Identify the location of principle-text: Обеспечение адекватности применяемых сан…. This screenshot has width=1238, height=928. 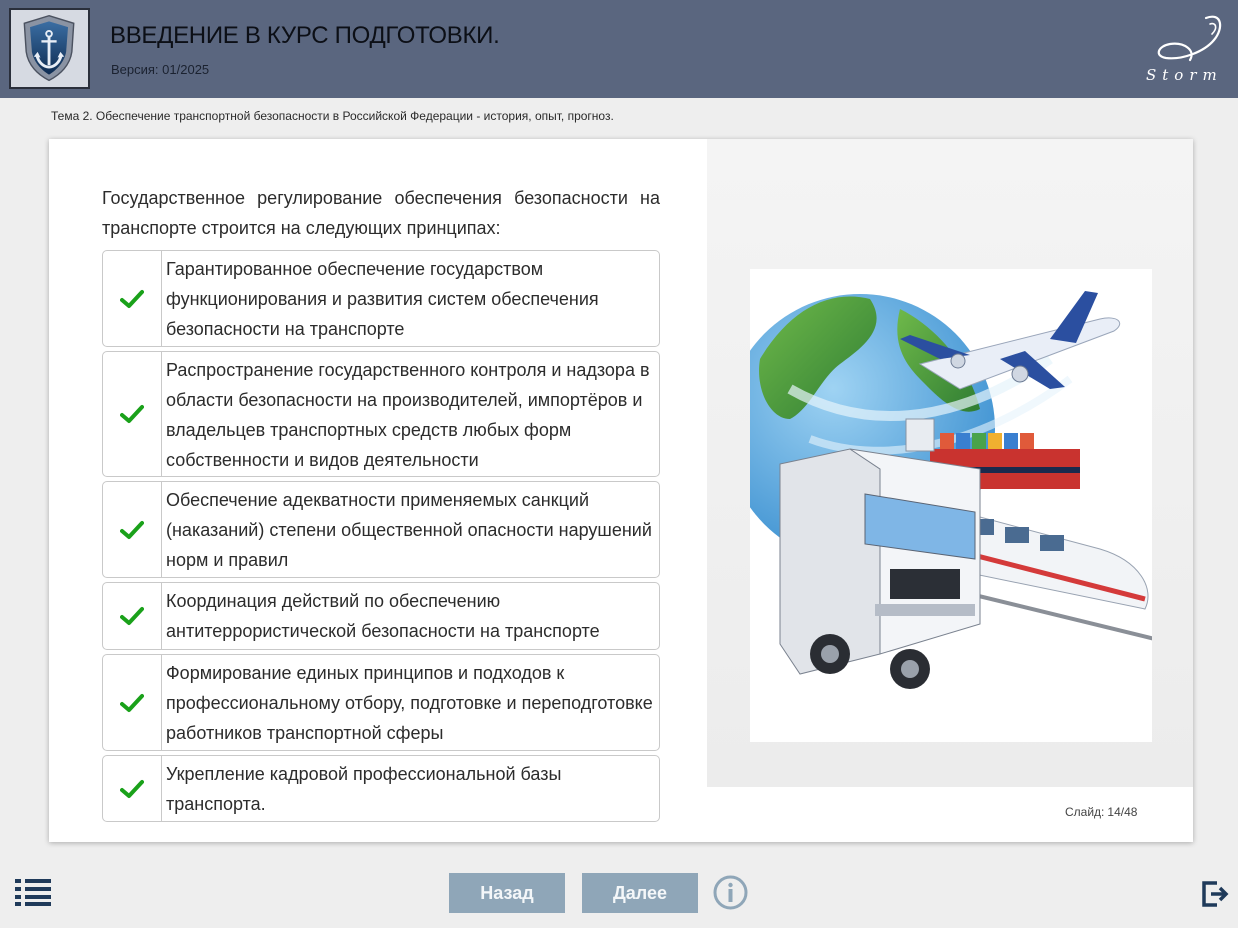
(409, 530).